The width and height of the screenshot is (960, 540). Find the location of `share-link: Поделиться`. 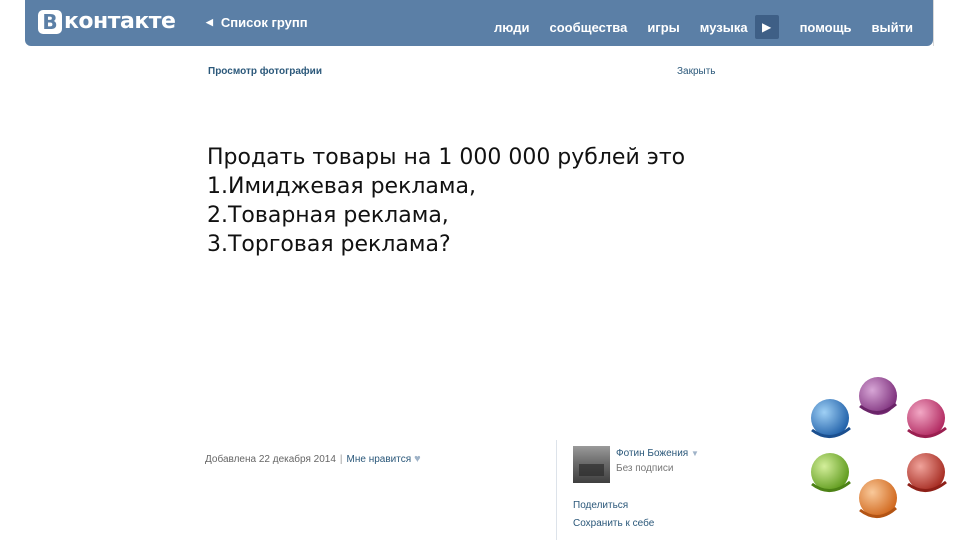

share-link: Поделиться is located at coordinates (600, 505).